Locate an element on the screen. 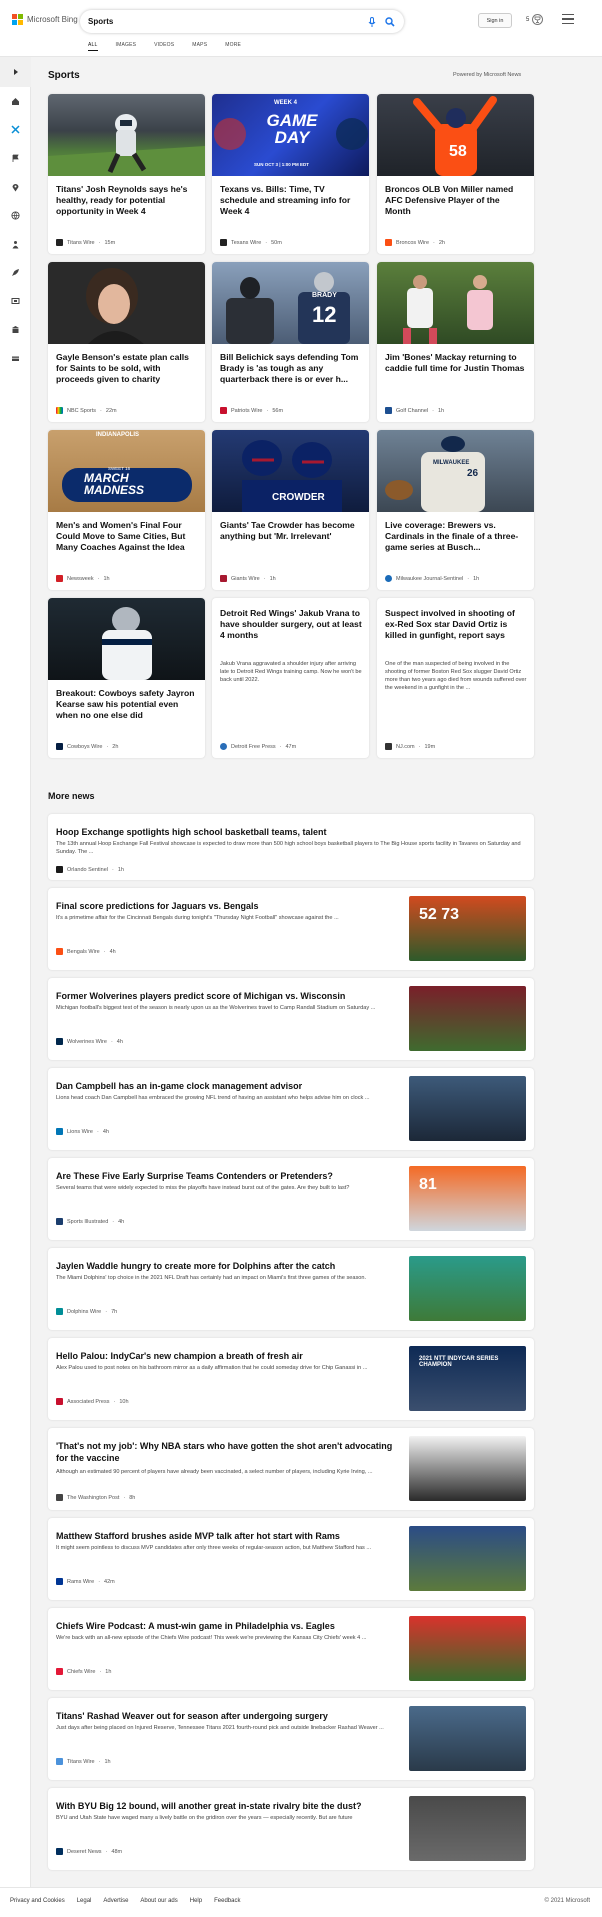 Image resolution: width=602 pixels, height=1917 pixels. tab-all: ALL is located at coordinates (93, 46).